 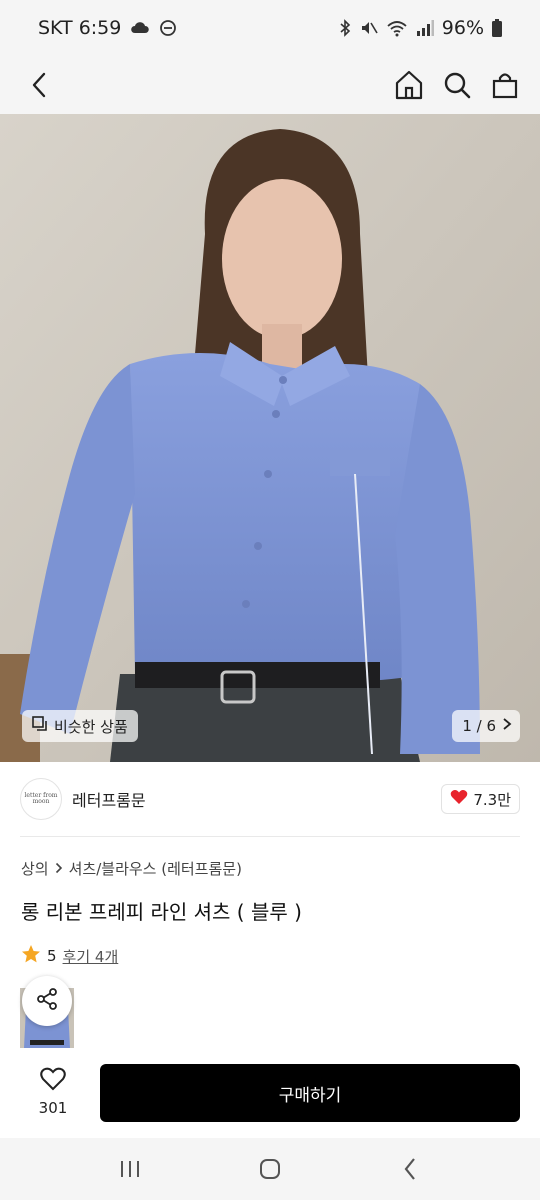 I want to click on brand-link: letter from moon 레터프롬문, so click(x=83, y=799).